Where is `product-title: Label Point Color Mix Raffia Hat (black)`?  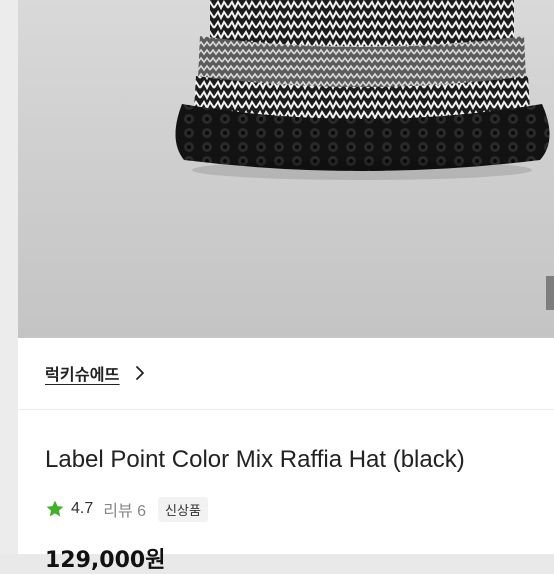 product-title: Label Point Color Mix Raffia Hat (black) is located at coordinates (255, 459).